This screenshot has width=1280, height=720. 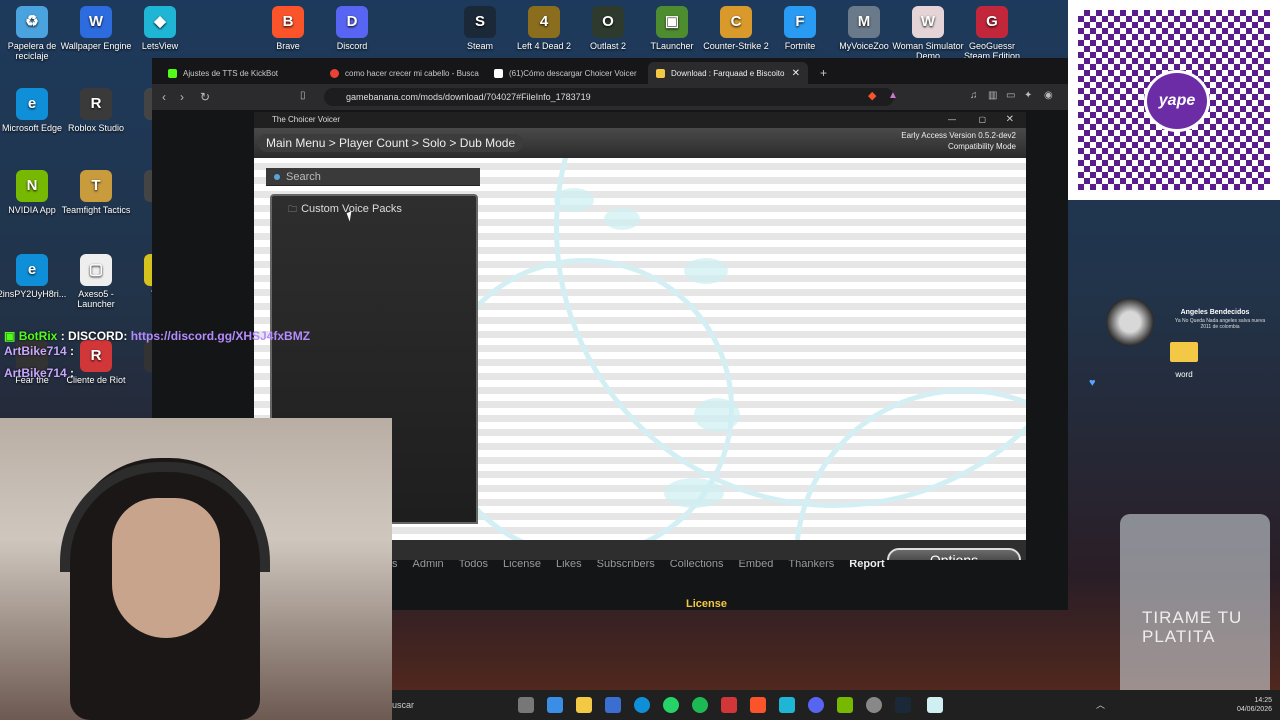 I want to click on desktop-icon: M MyVoiceZoo, so click(x=864, y=28).